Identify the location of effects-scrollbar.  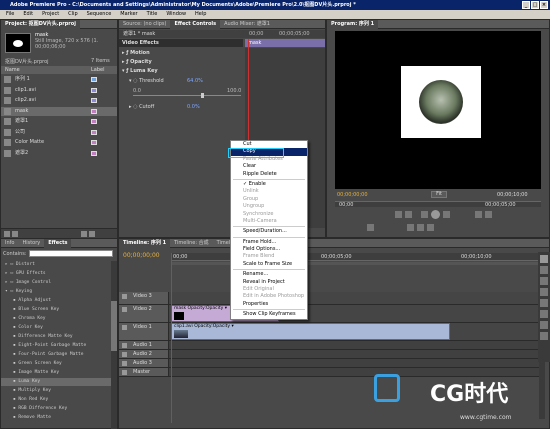
(114, 345).